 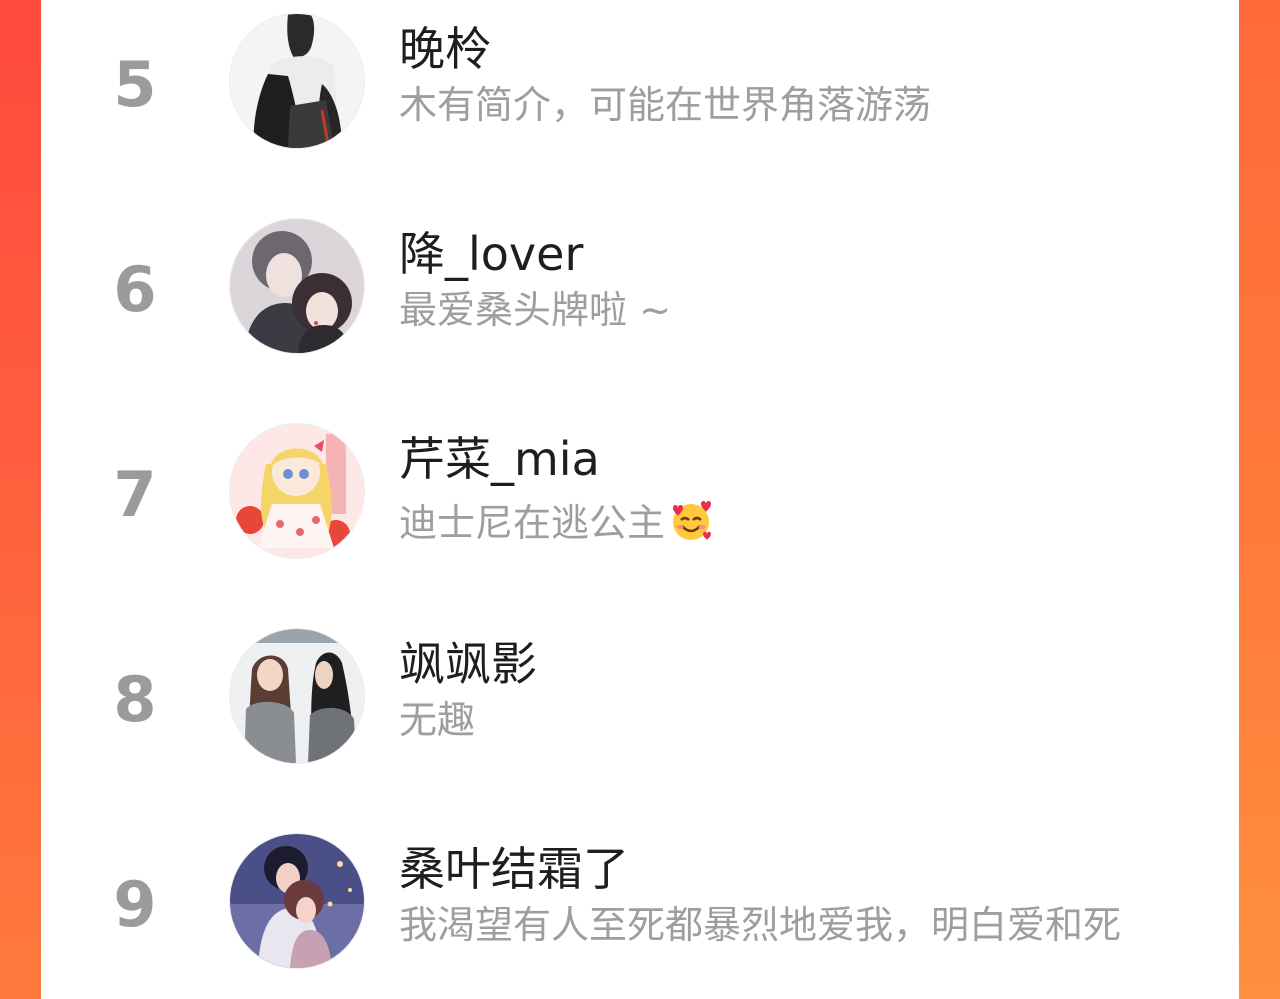 What do you see at coordinates (535, 310) in the screenshot?
I see `user-bio: 最爱桑头牌啦 ~` at bounding box center [535, 310].